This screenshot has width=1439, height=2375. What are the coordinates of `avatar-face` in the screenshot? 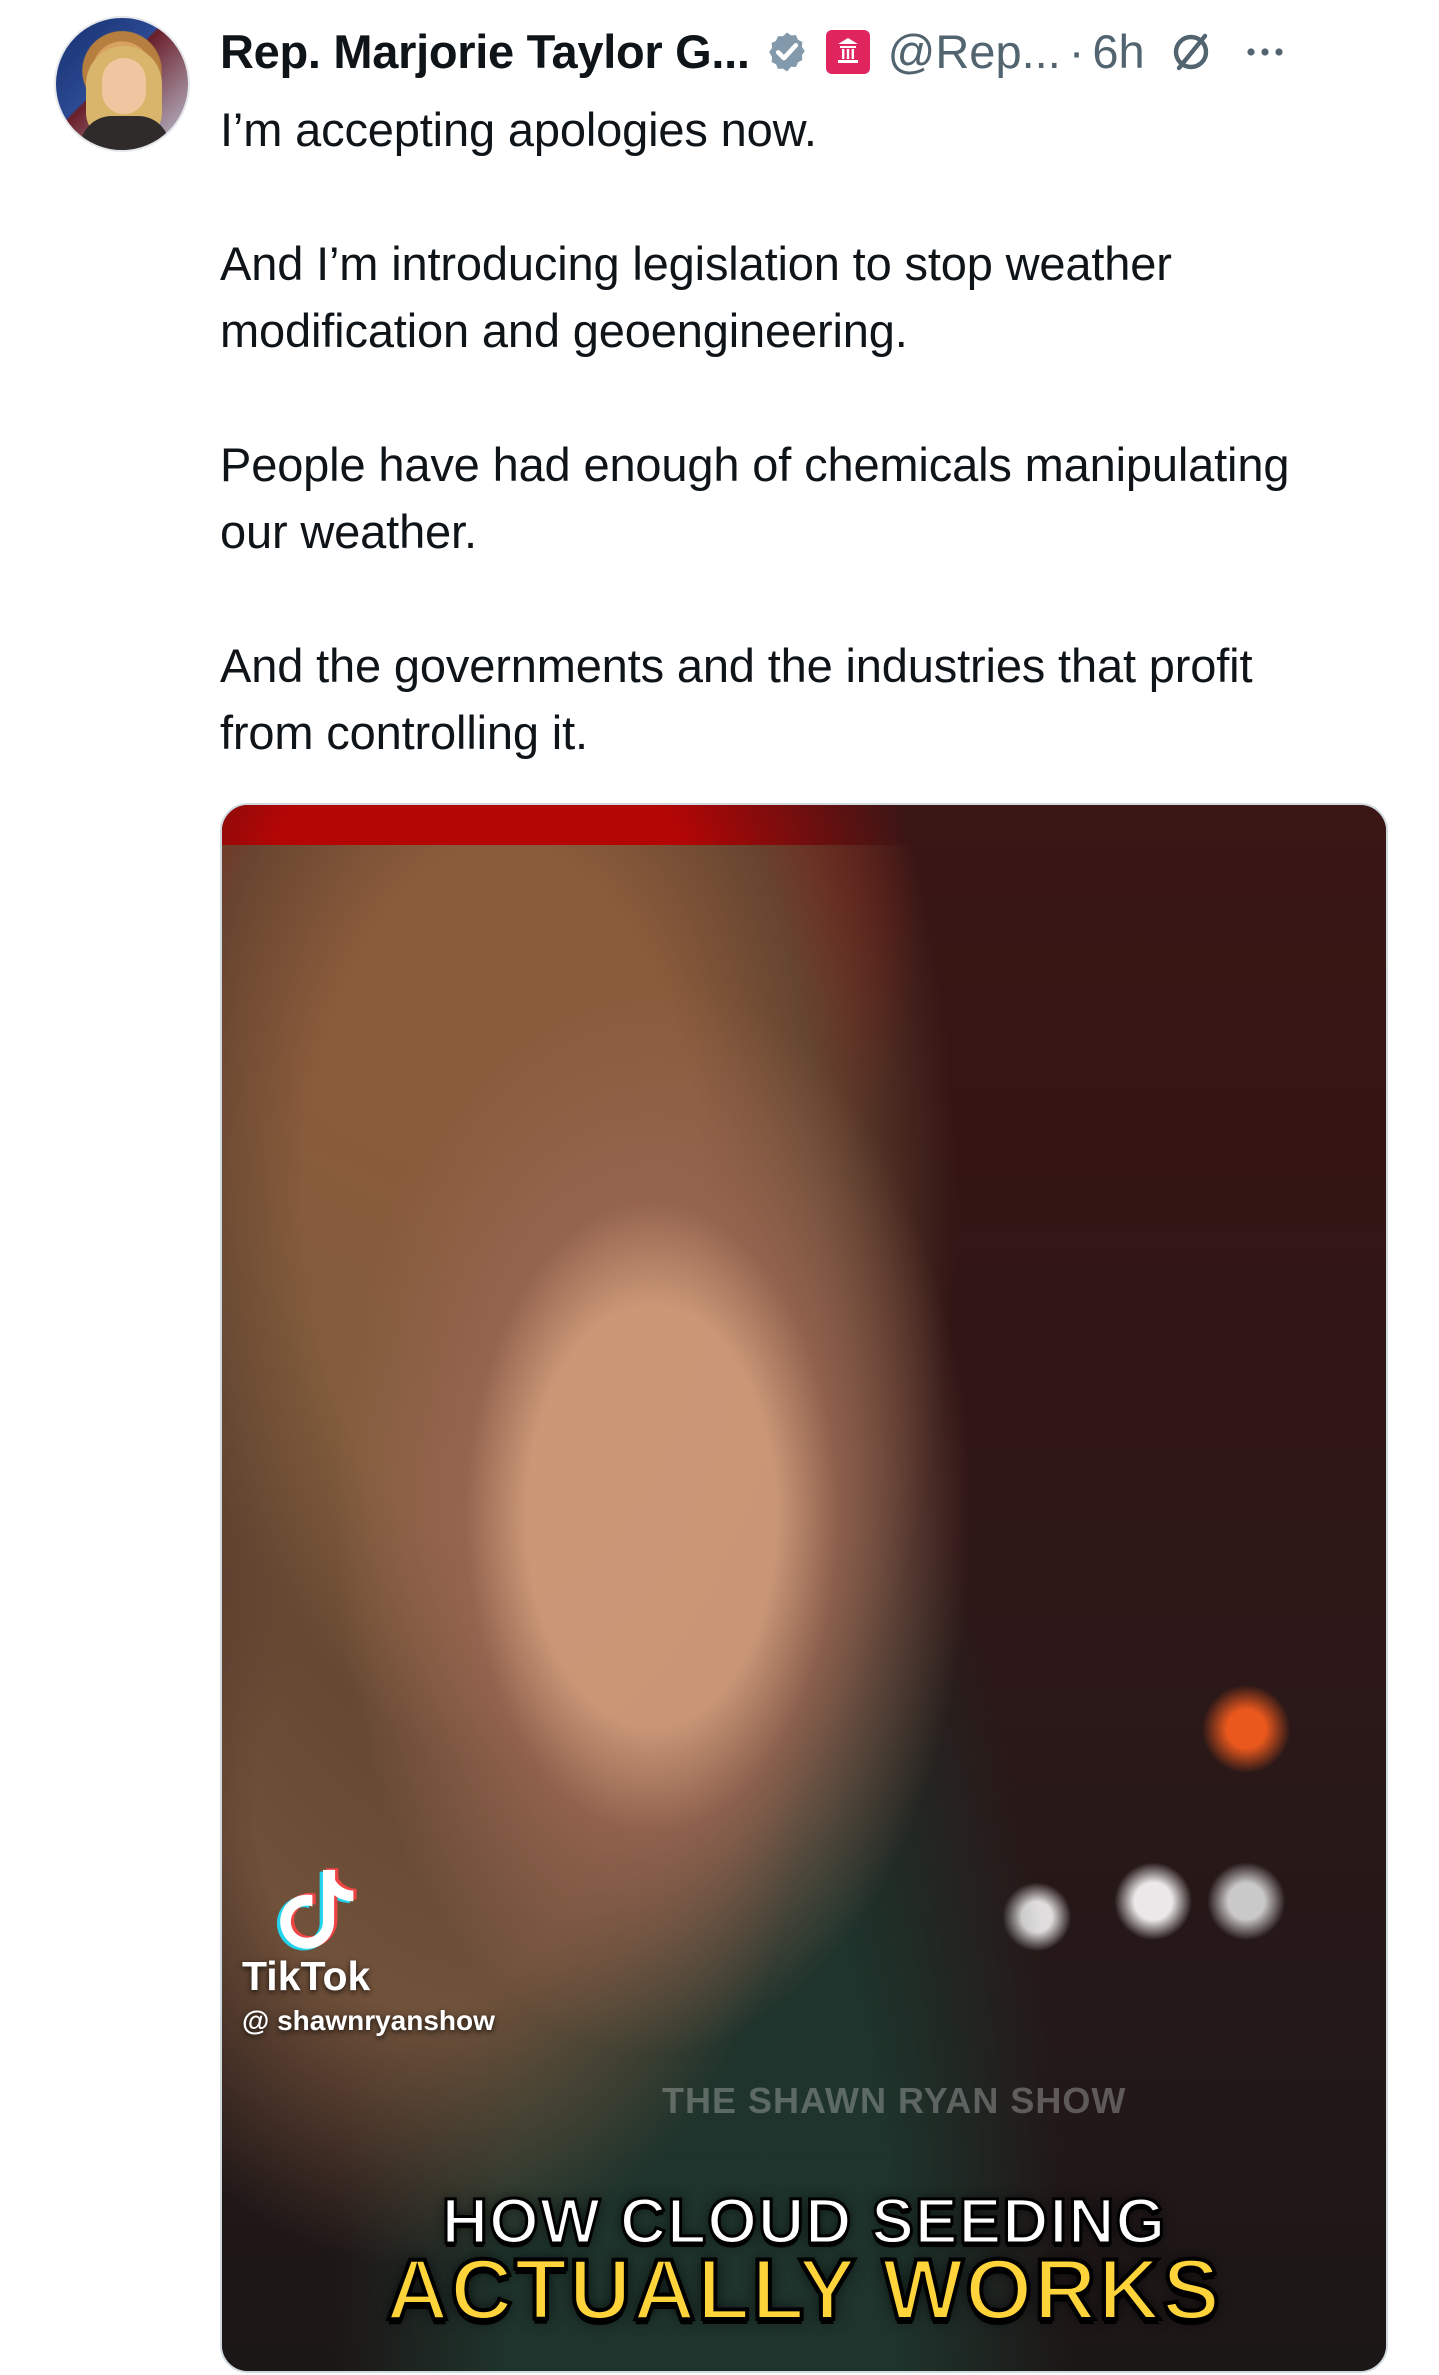 It's located at (124, 86).